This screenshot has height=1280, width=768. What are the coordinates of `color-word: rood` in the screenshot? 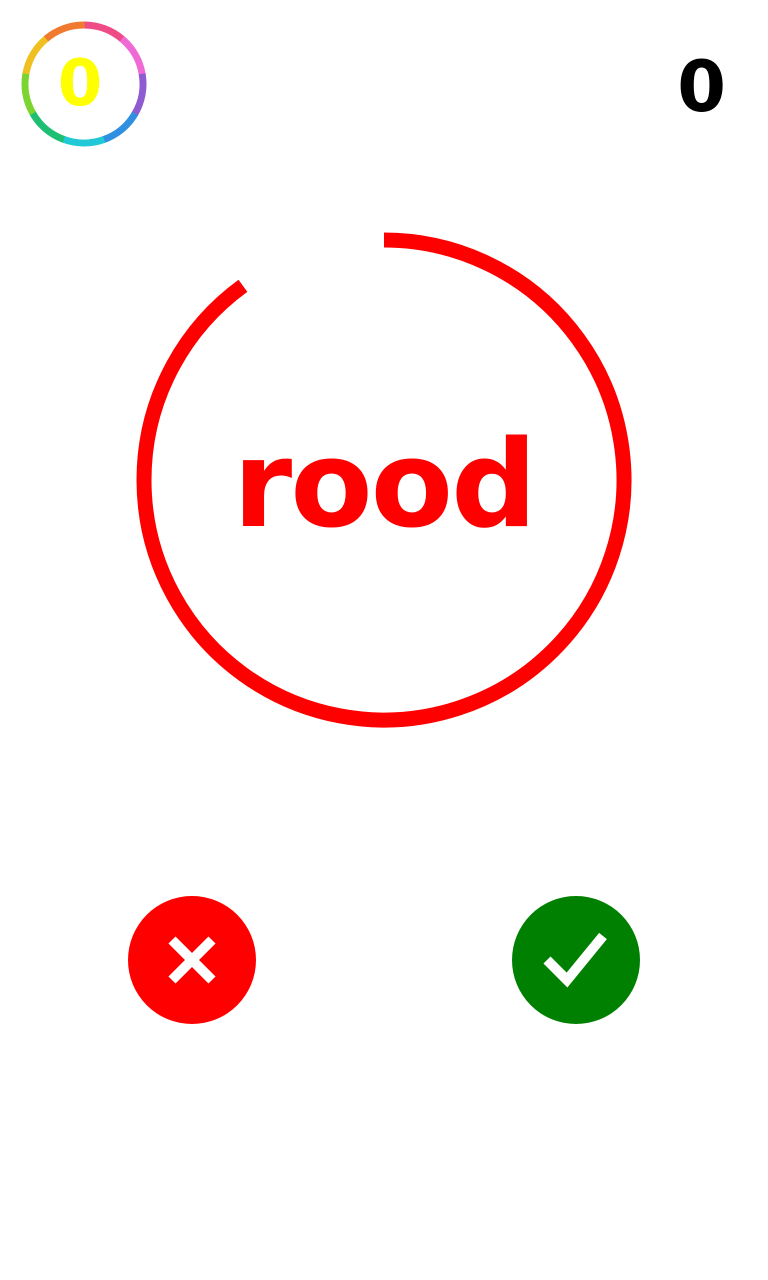 It's located at (385, 485).